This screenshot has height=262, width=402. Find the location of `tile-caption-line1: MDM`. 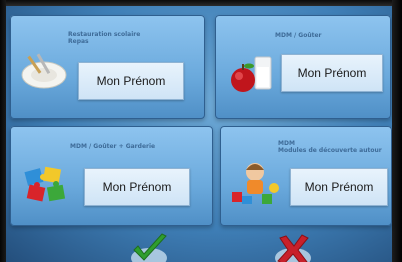

tile-caption-line1: MDM is located at coordinates (286, 143).